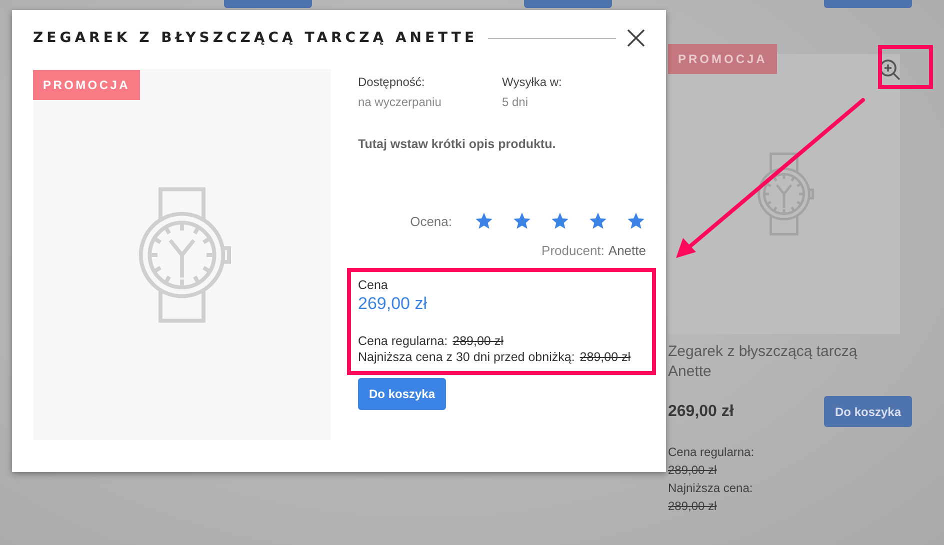  Describe the element at coordinates (373, 285) in the screenshot. I see `price-label: Cena` at that location.